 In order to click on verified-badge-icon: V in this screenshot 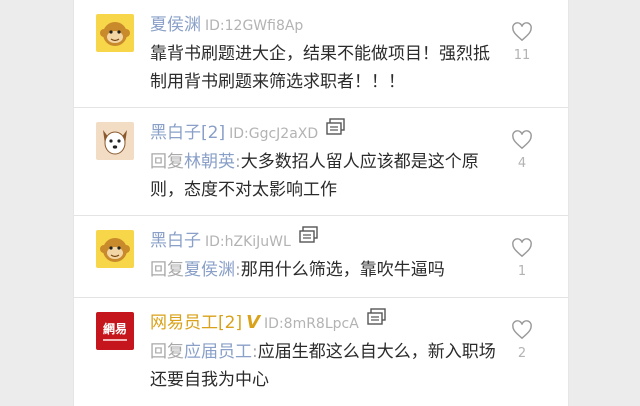, I will do `click(253, 322)`.